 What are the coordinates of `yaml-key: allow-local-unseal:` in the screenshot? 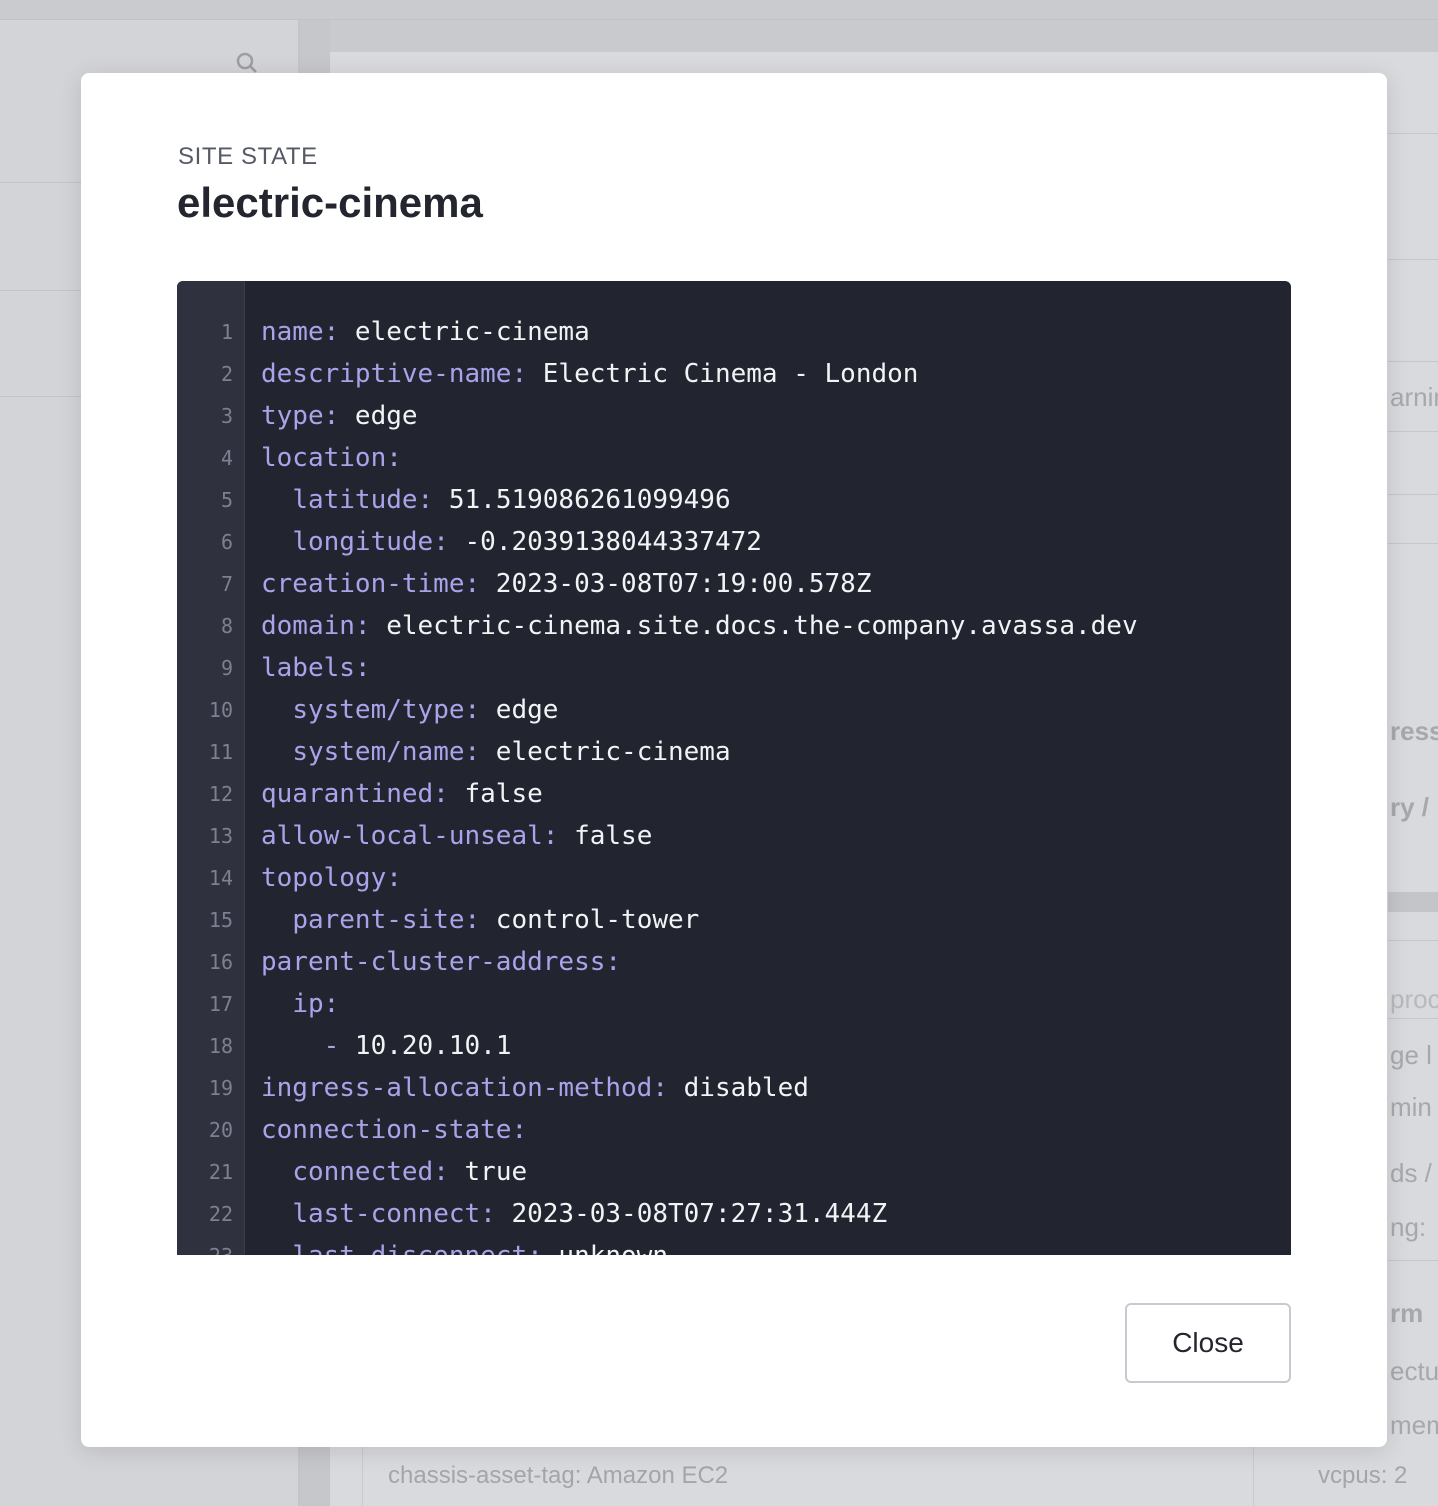 It's located at (410, 836).